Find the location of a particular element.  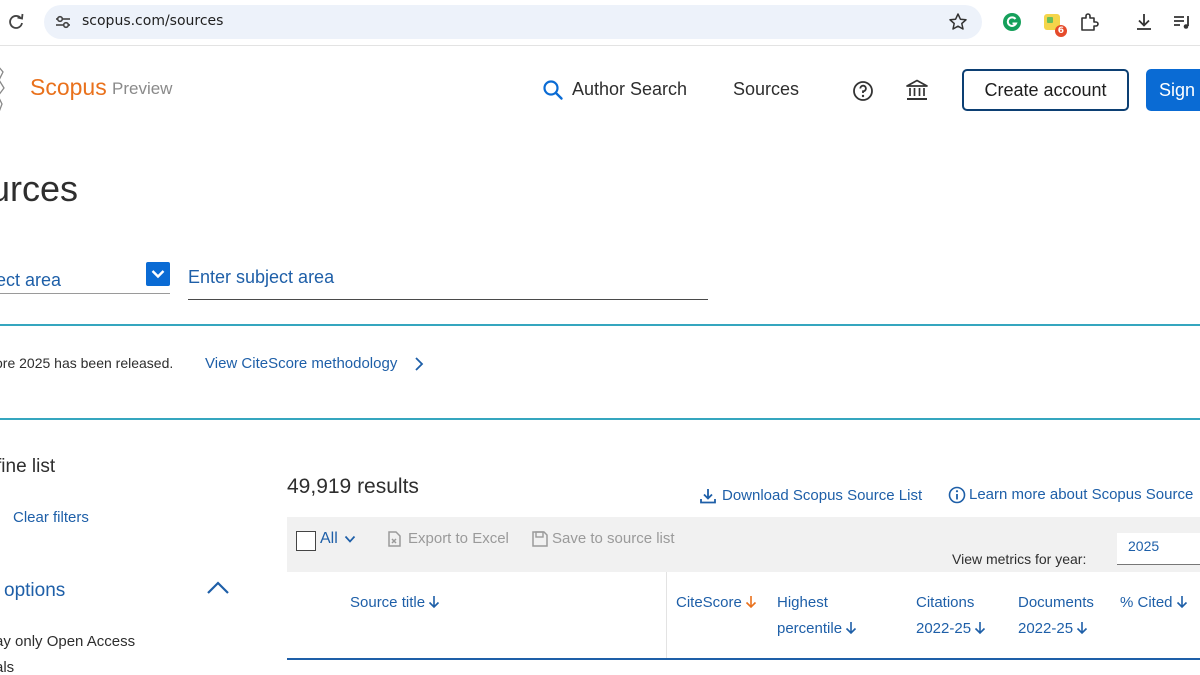

column-separator is located at coordinates (666, 616).